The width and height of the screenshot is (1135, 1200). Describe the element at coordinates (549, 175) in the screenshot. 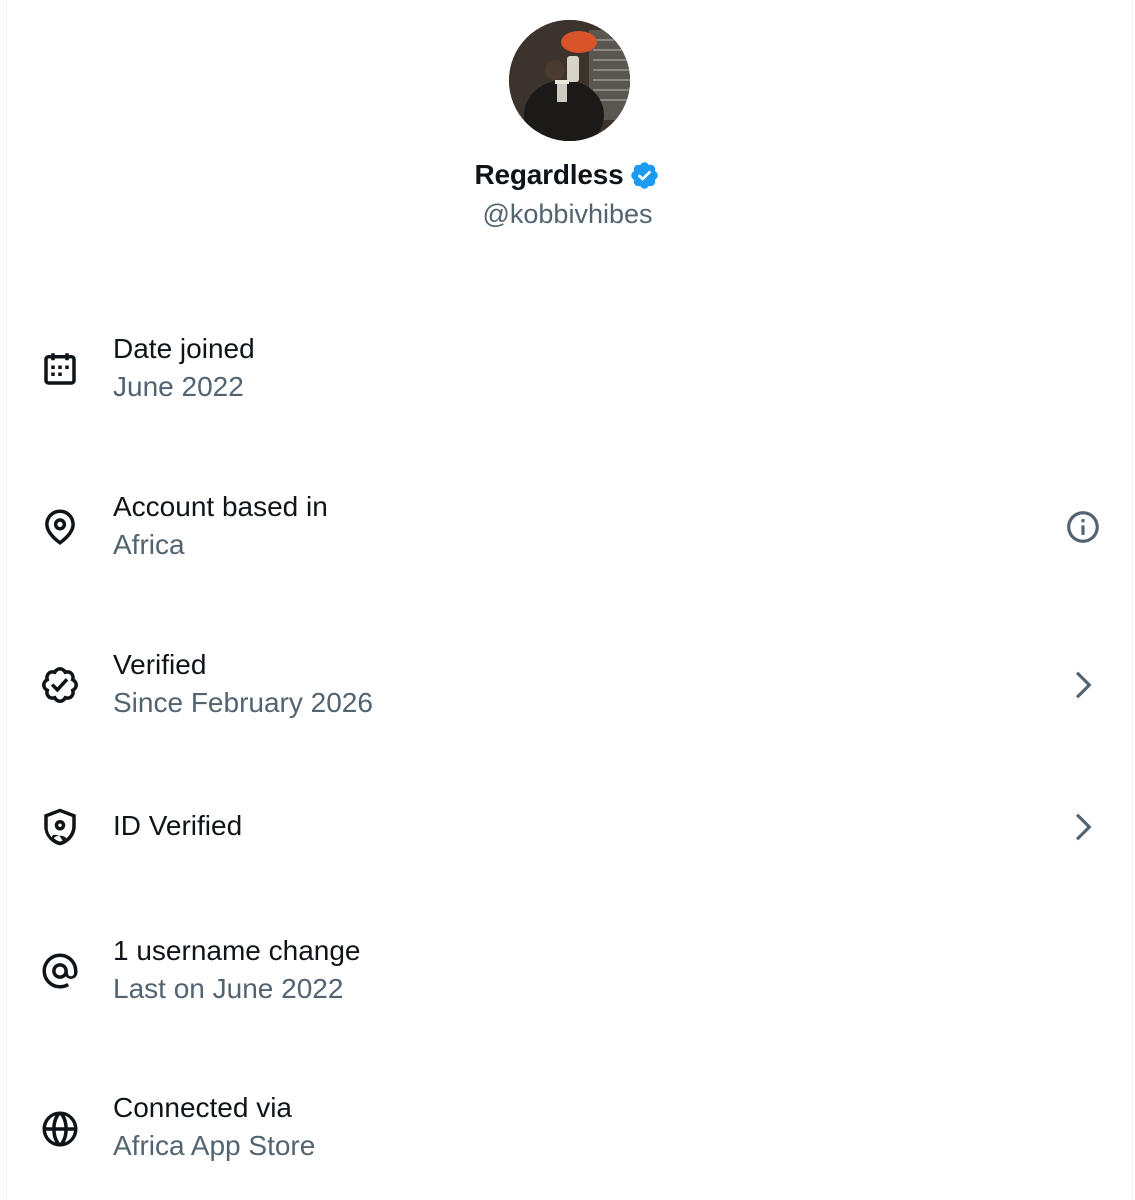

I see `display-name: Regardless` at that location.